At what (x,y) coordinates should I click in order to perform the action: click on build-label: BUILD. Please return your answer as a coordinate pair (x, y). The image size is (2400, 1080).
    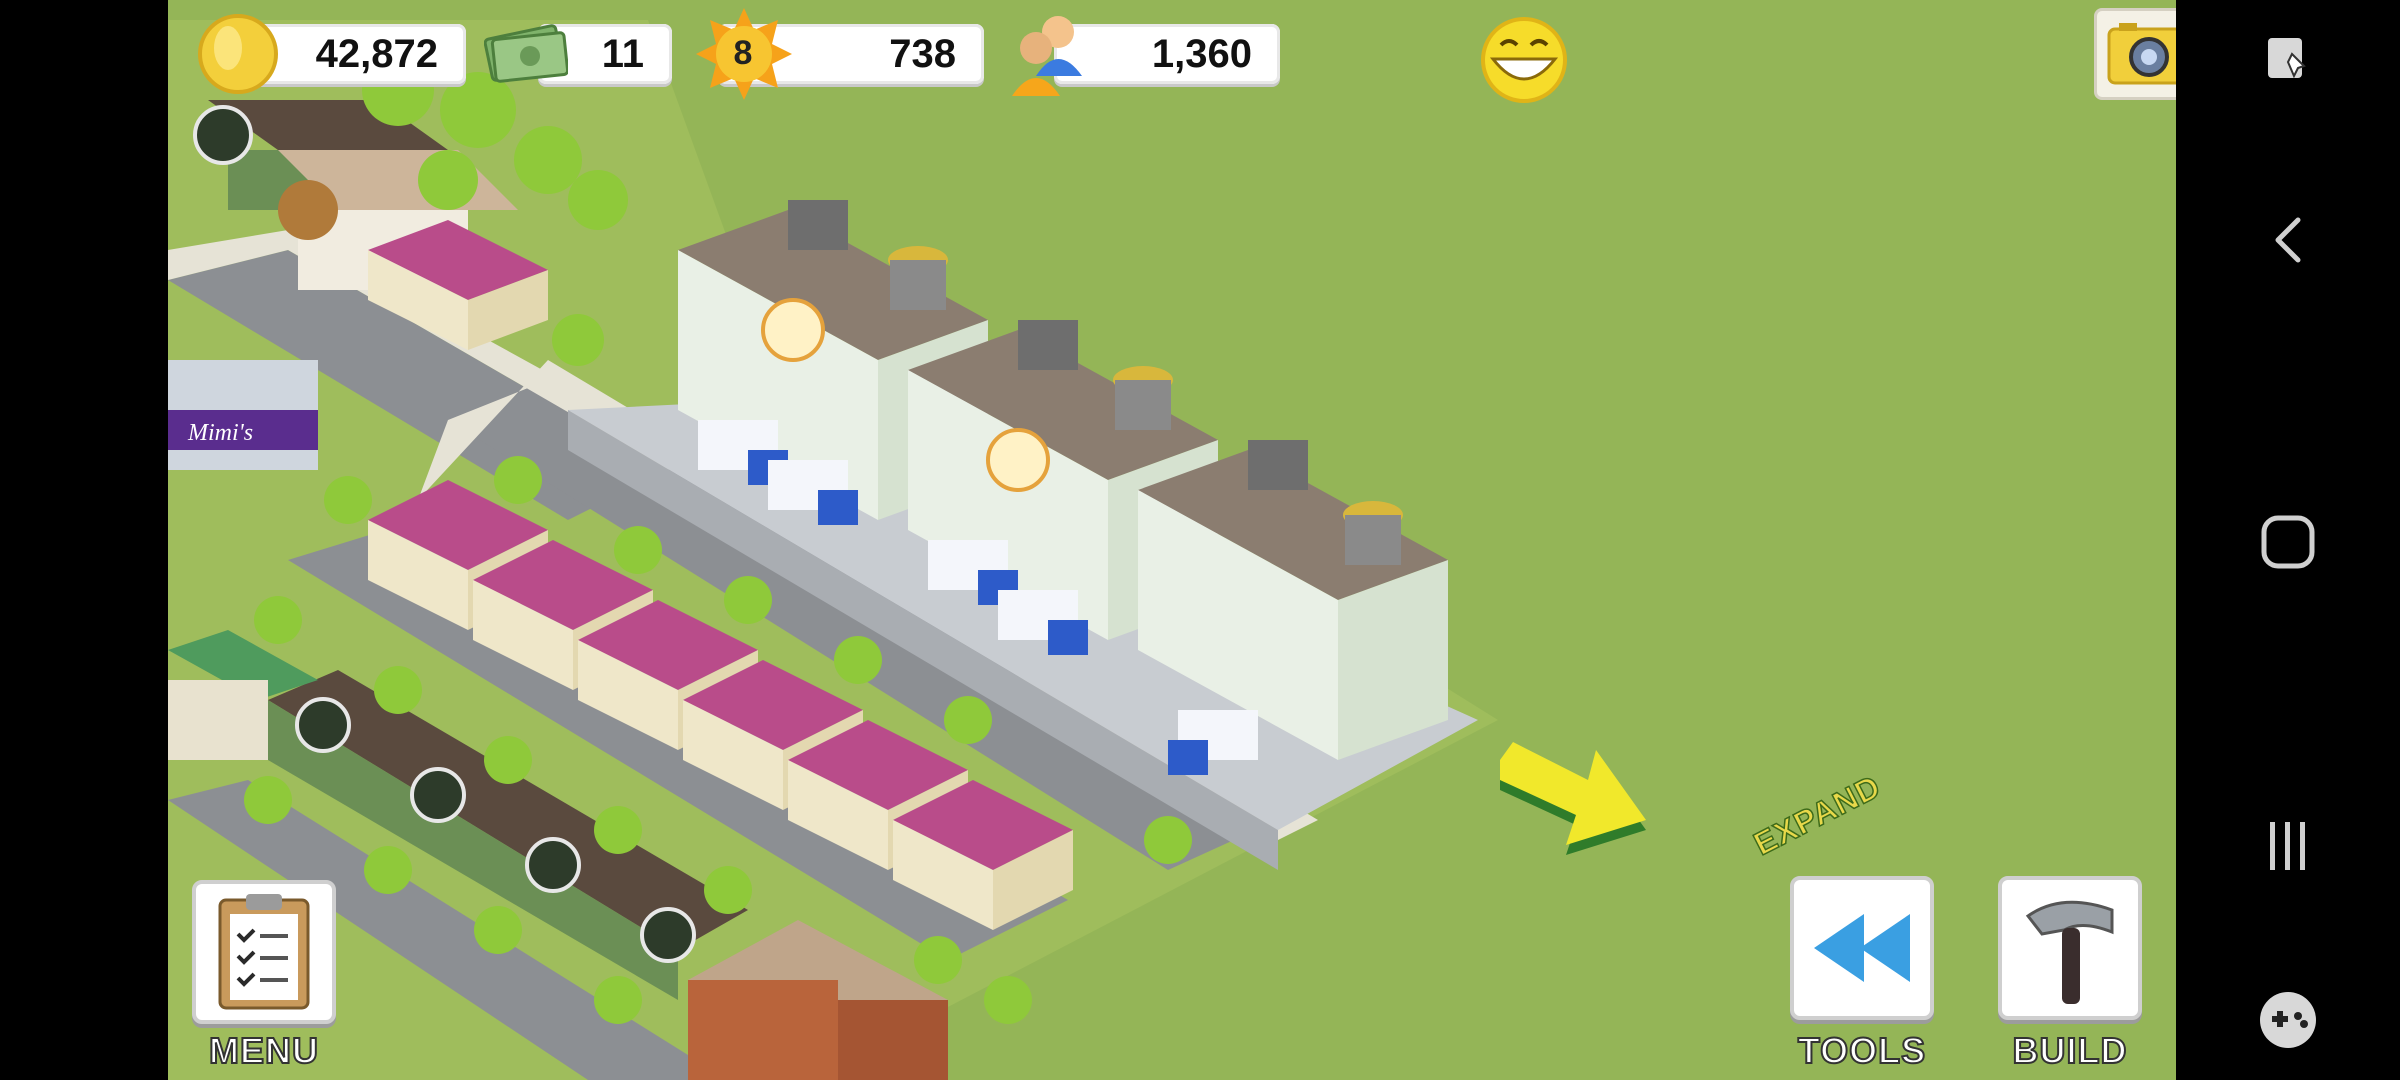
    Looking at the image, I should click on (2070, 1050).